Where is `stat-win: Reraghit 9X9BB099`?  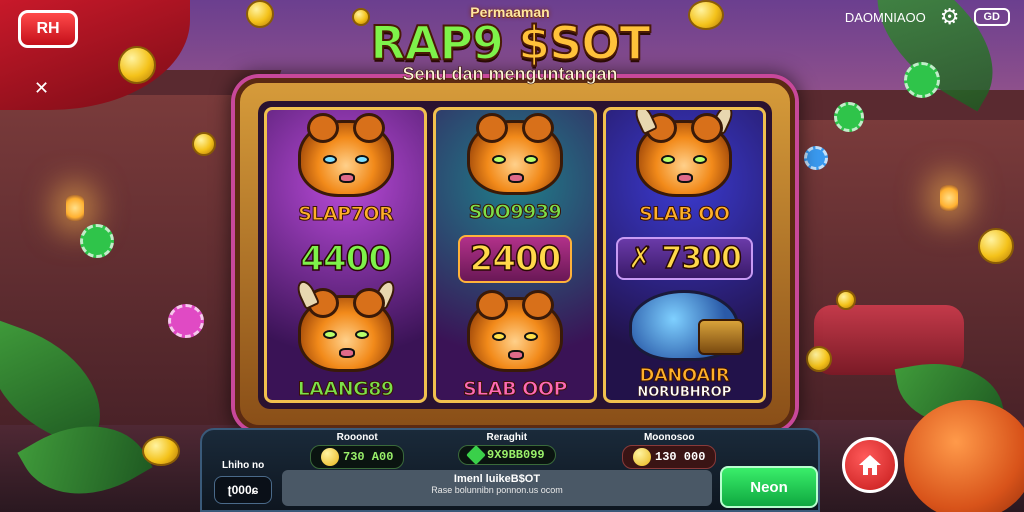 stat-win: Reraghit 9X9BB099 is located at coordinates (507, 448).